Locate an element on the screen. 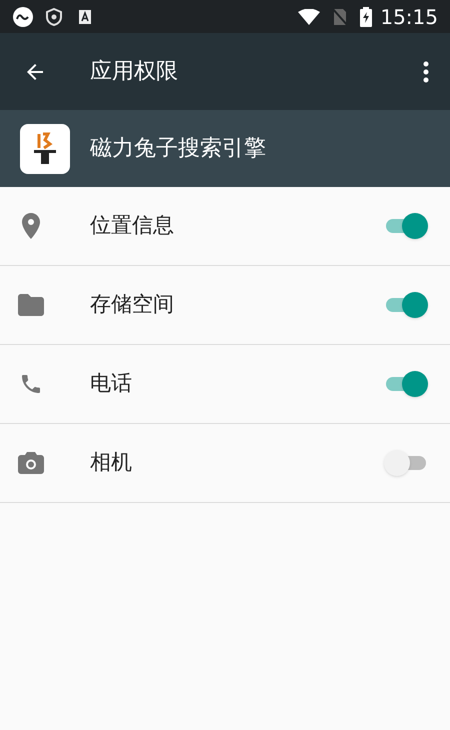 This screenshot has width=450, height=730. wifi-icon is located at coordinates (309, 16).